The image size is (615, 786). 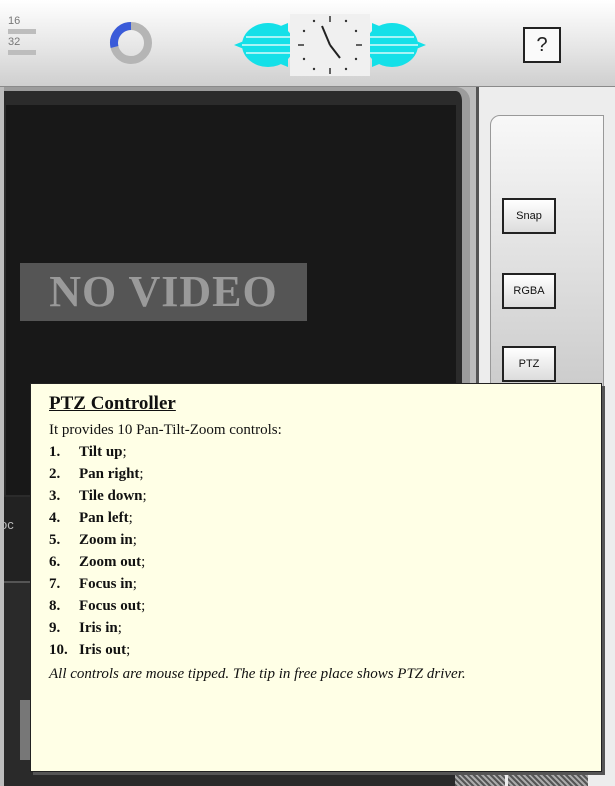 What do you see at coordinates (112, 403) in the screenshot?
I see `tooltip-title: PTZ Controller` at bounding box center [112, 403].